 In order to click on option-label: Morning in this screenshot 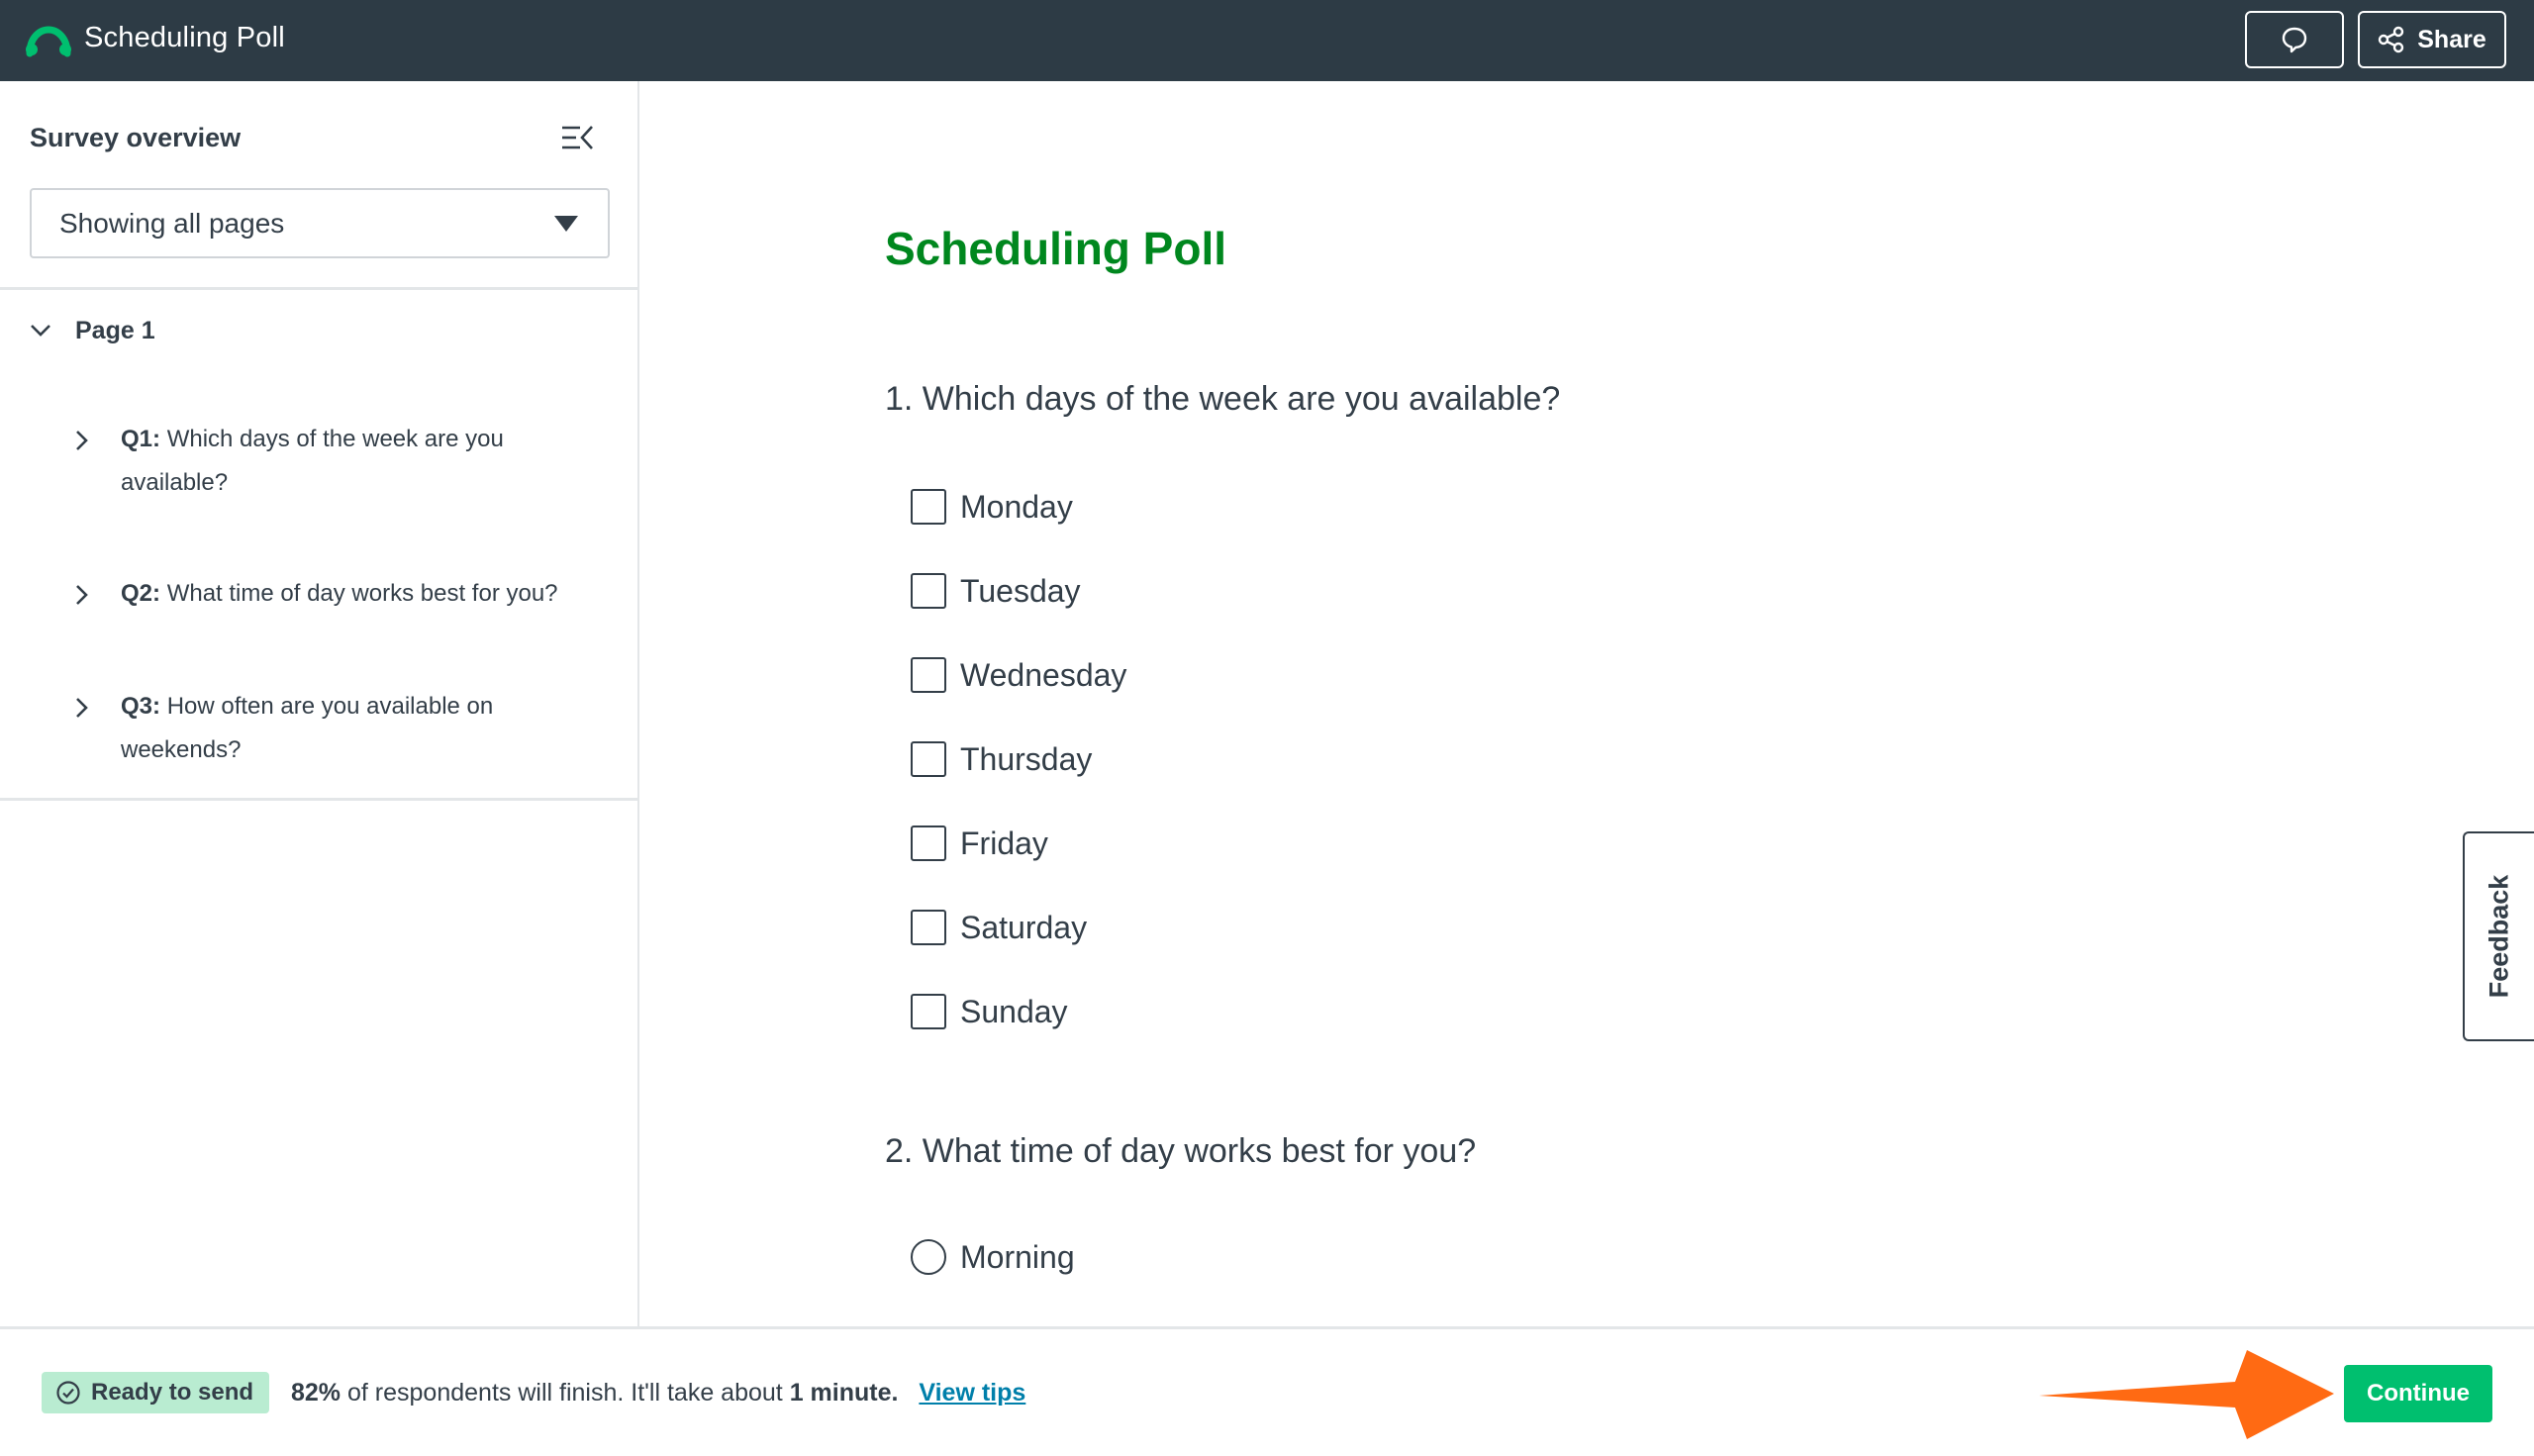, I will do `click(1018, 1256)`.